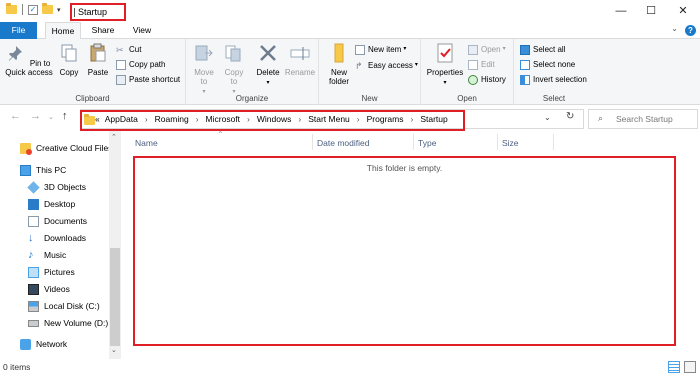  Describe the element at coordinates (120, 49) in the screenshot. I see `scissors-icon: ✂` at that location.